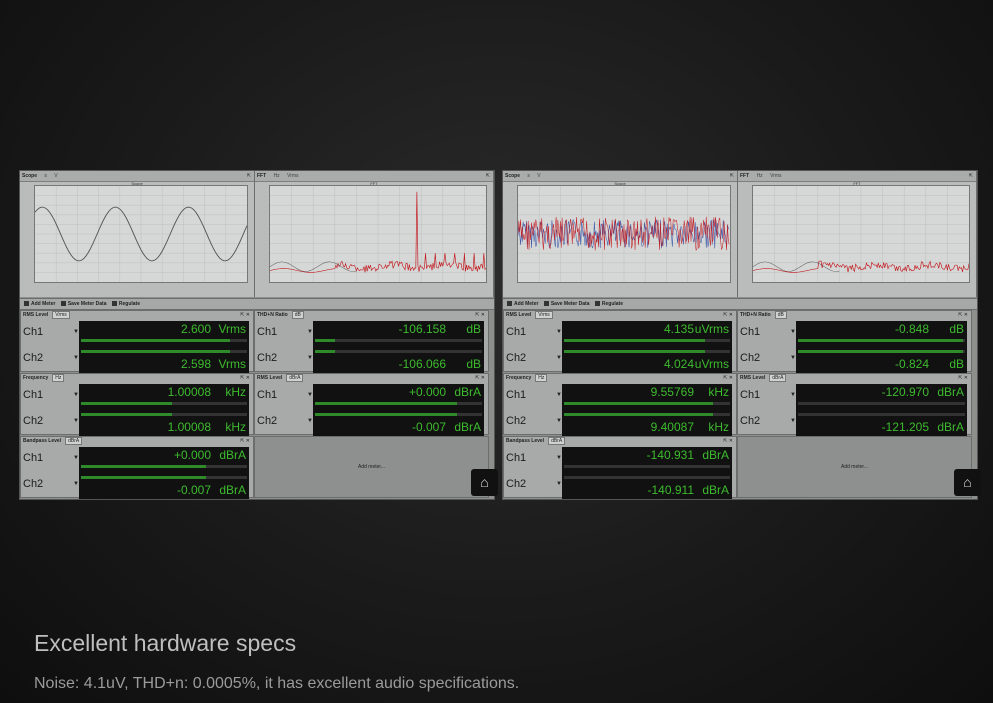 The width and height of the screenshot is (993, 703). I want to click on meter-thd: THD+N Ratio dB ⇱ ✕ Ch1 ▼ -0.848 dB Ch2 ▼ -0.824 dB, so click(854, 341).